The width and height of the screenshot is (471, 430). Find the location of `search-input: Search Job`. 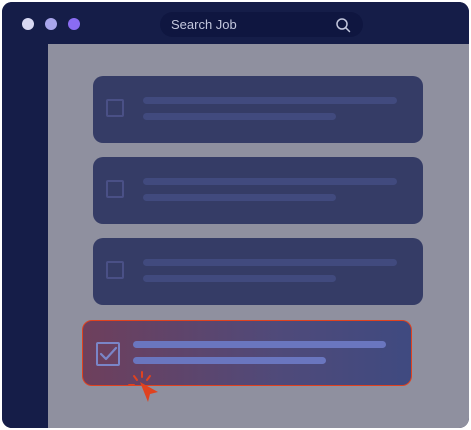

search-input: Search Job is located at coordinates (261, 24).